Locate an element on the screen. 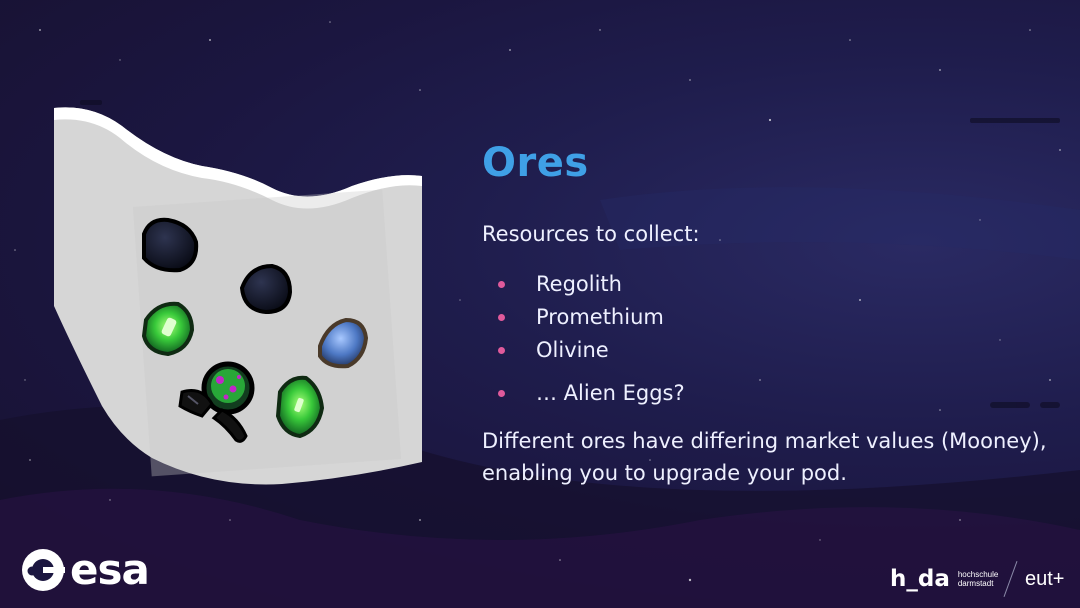 This screenshot has height=608, width=1080. ore-label: … Alien Eggs? is located at coordinates (610, 393).